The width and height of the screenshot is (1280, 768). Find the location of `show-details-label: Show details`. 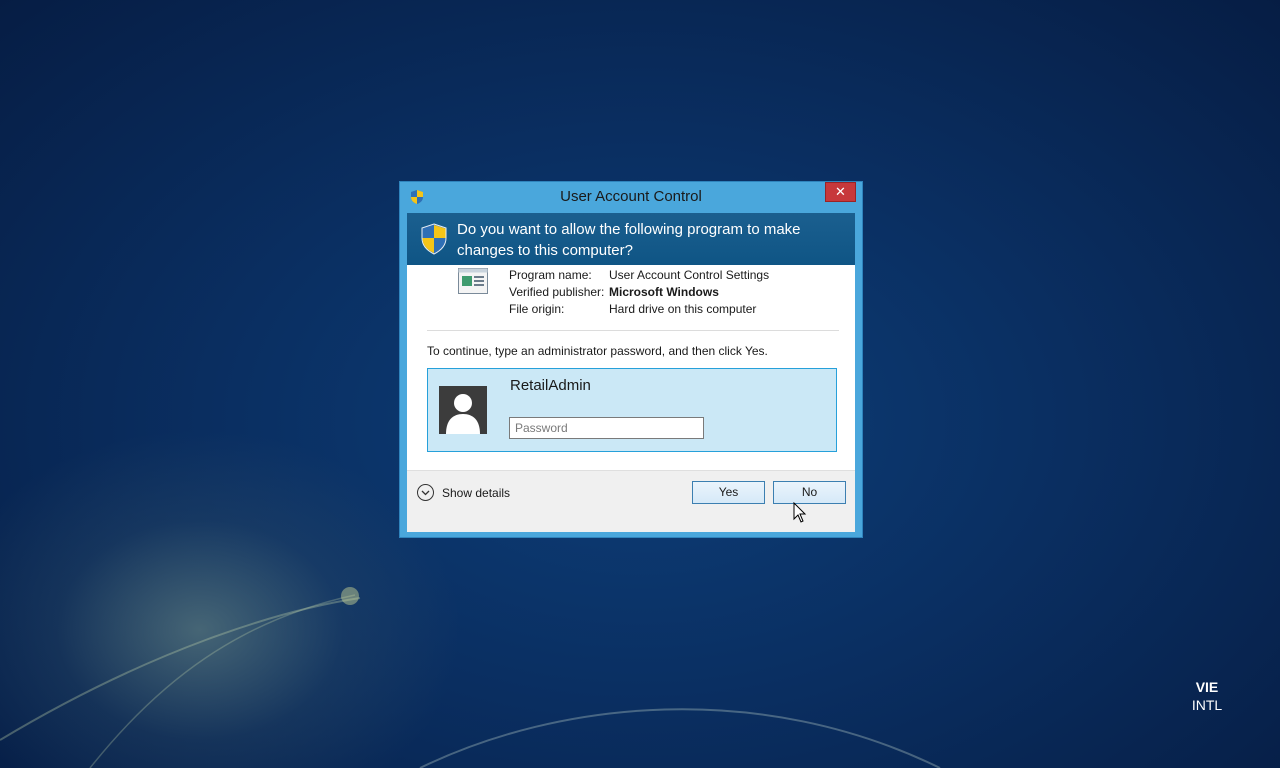

show-details-label: Show details is located at coordinates (476, 492).